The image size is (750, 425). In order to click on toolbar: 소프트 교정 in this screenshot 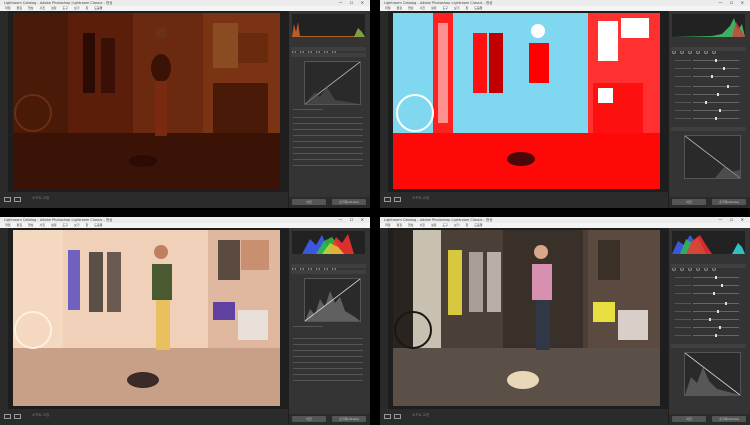, I will do `click(144, 417)`.